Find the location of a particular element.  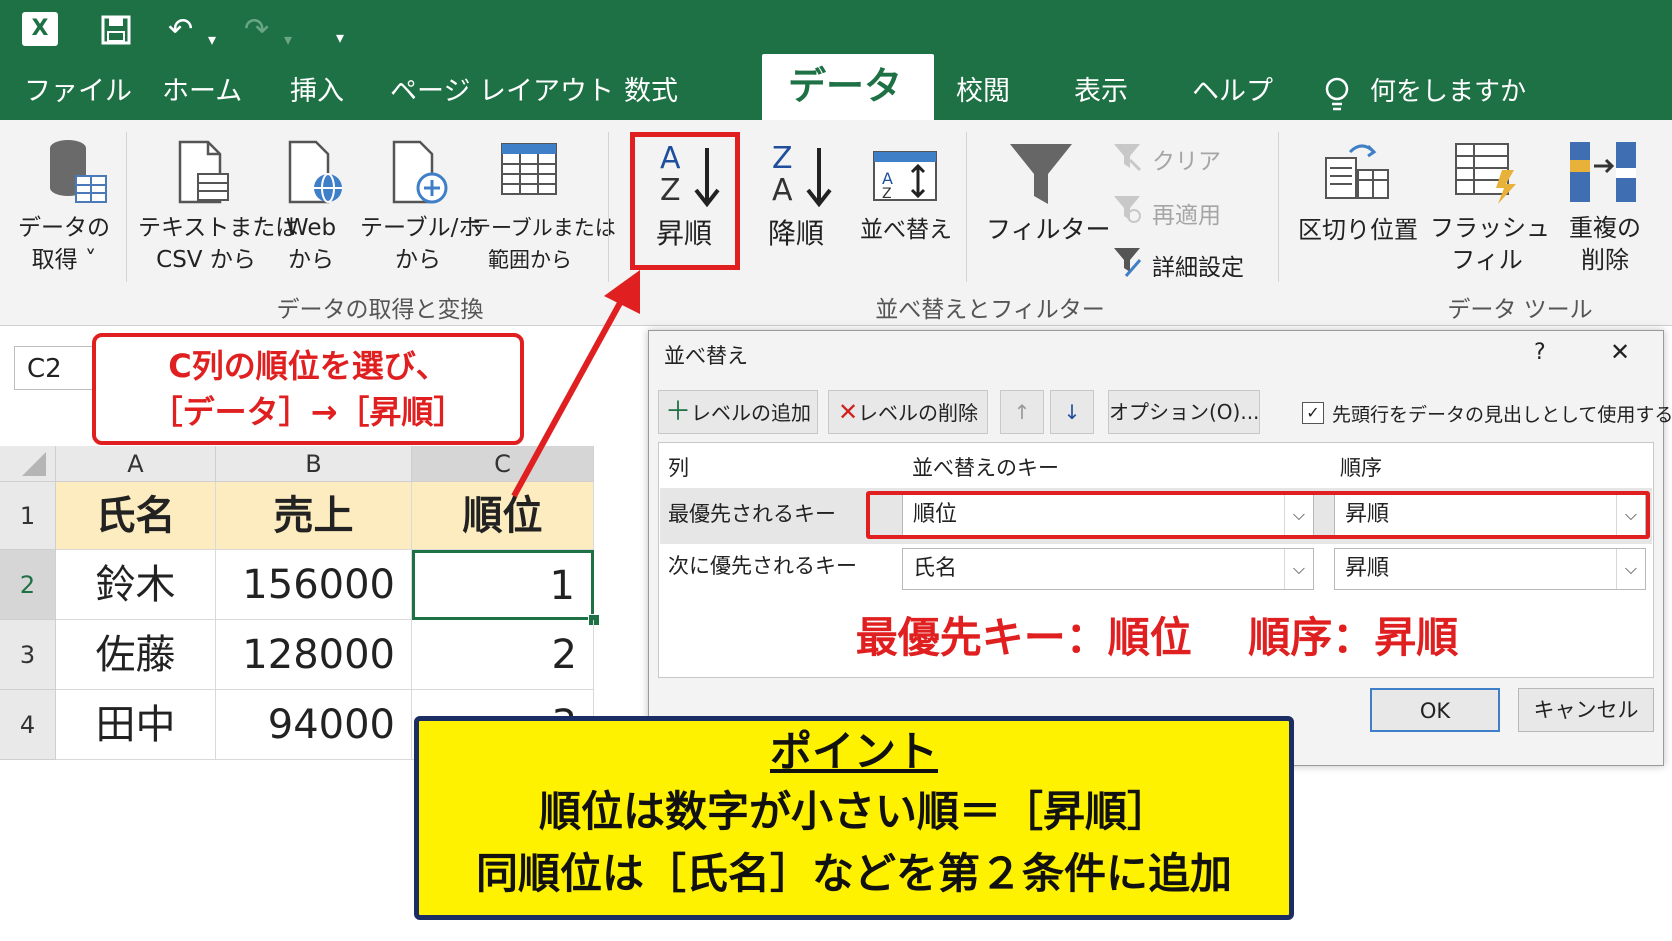

cell-b4: 94000 is located at coordinates (314, 725).